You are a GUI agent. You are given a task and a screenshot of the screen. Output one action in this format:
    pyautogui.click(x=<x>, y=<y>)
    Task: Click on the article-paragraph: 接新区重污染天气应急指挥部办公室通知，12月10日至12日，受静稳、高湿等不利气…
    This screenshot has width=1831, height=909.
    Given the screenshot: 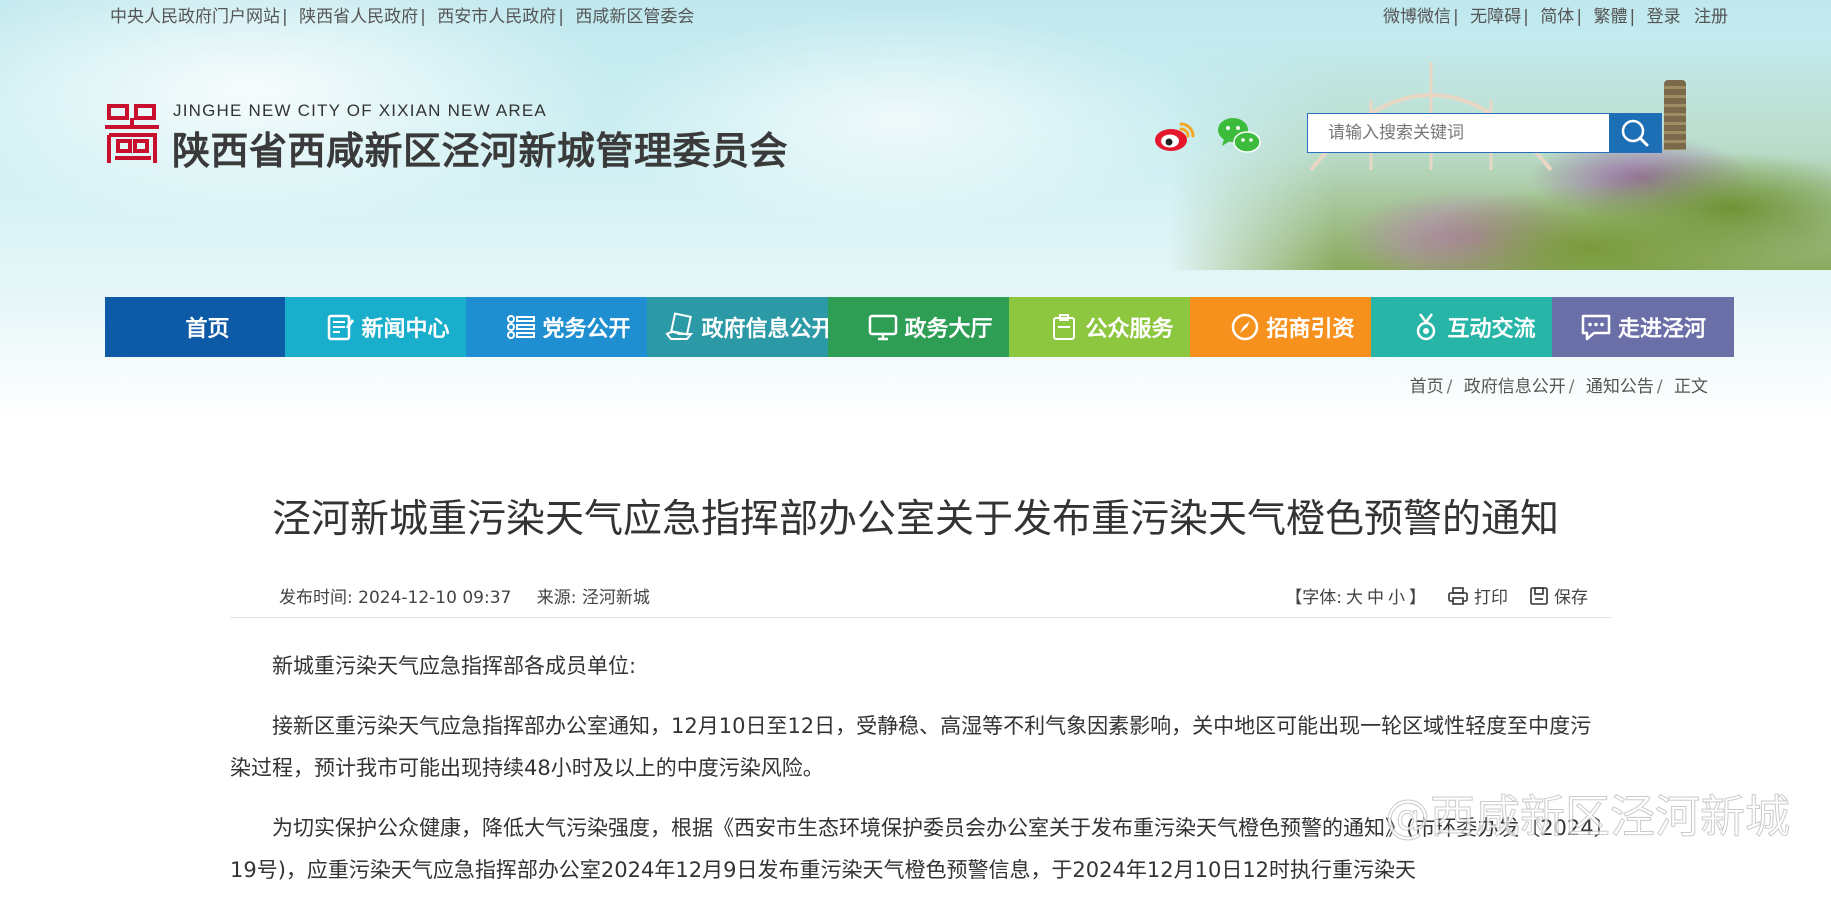 What is the action you would take?
    pyautogui.click(x=911, y=747)
    